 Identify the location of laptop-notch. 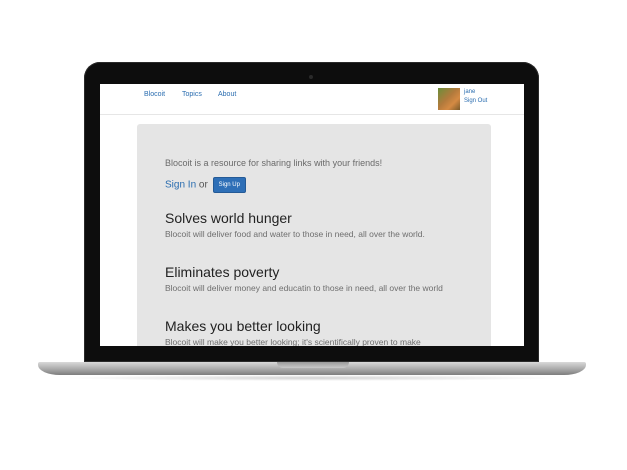
(313, 365).